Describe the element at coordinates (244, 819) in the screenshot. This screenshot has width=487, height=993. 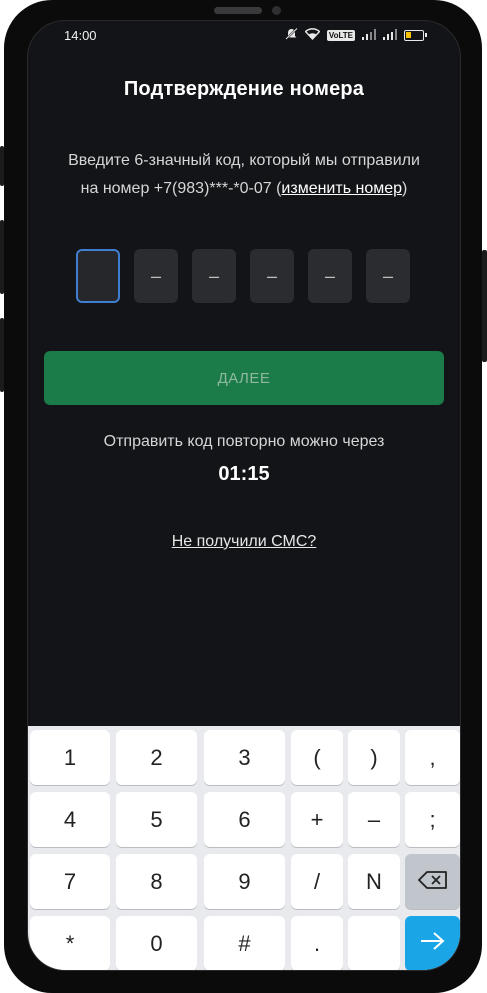
I see `key-6: 6` at that location.